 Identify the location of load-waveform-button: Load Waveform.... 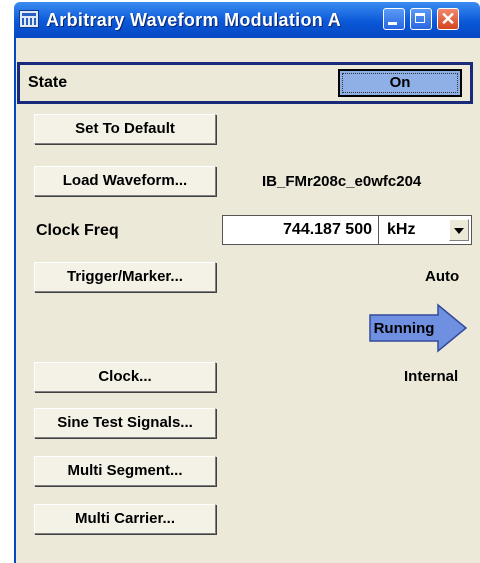
(125, 181).